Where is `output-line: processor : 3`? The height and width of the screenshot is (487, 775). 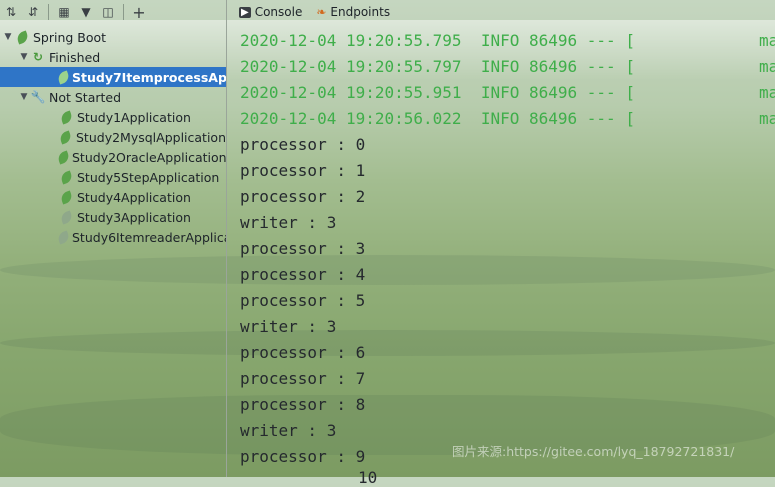 output-line: processor : 3 is located at coordinates (303, 248).